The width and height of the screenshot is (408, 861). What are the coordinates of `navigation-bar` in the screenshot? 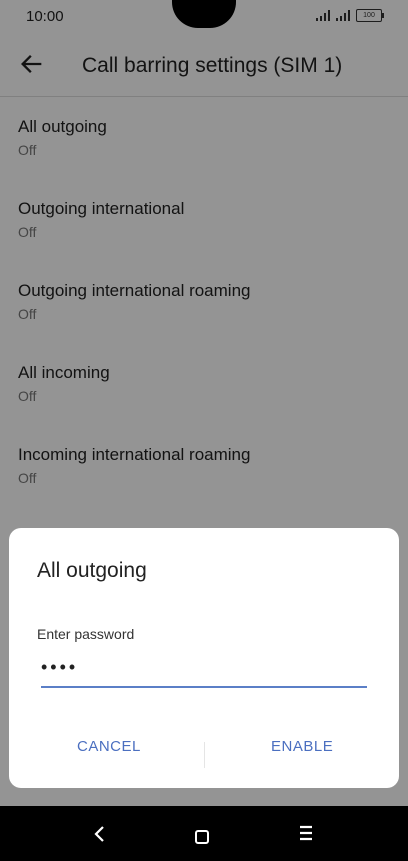 It's located at (204, 833).